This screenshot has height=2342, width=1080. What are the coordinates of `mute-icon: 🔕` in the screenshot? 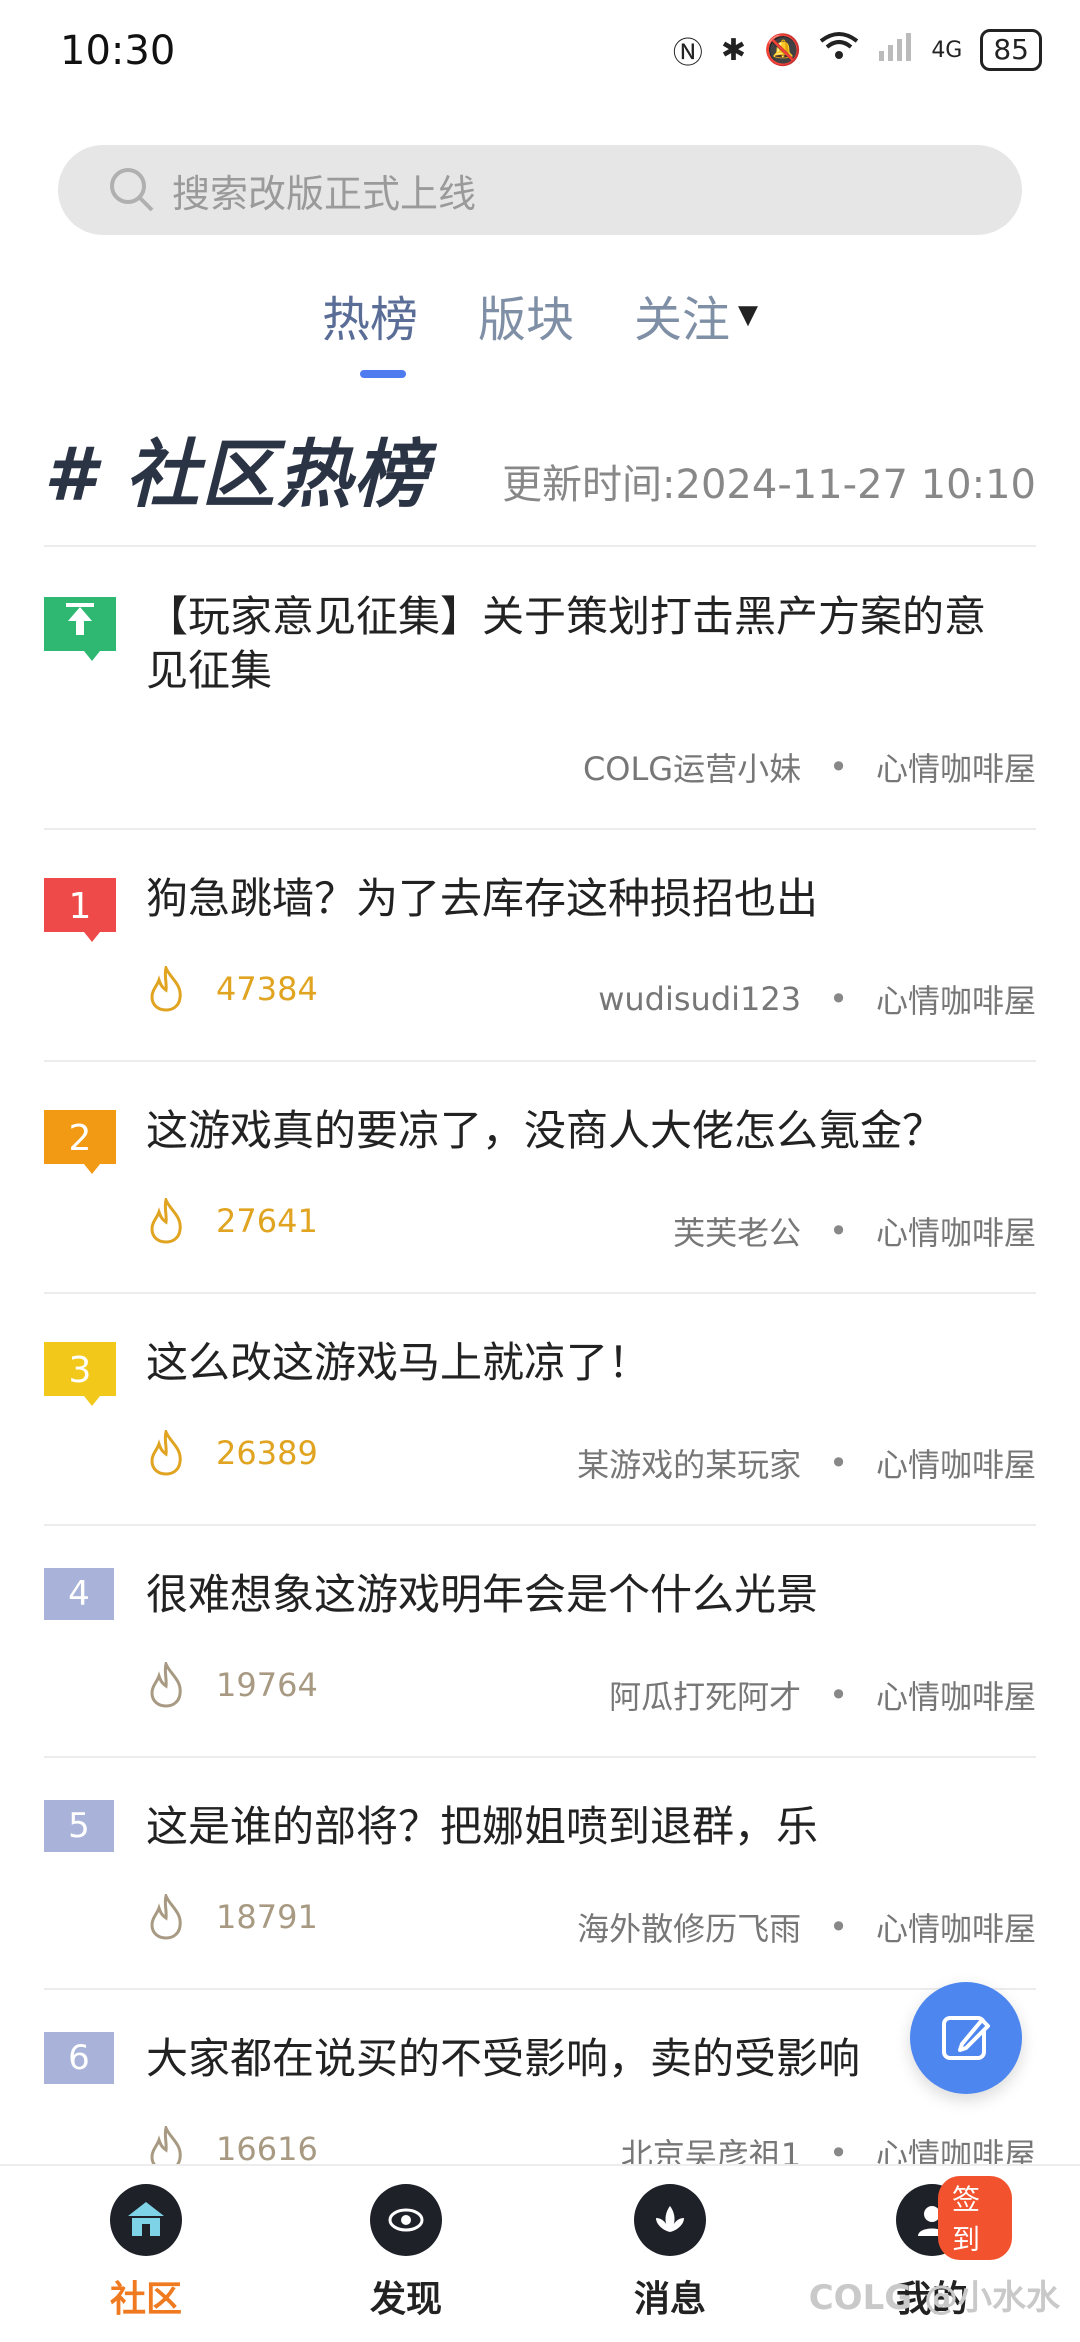 It's located at (782, 50).